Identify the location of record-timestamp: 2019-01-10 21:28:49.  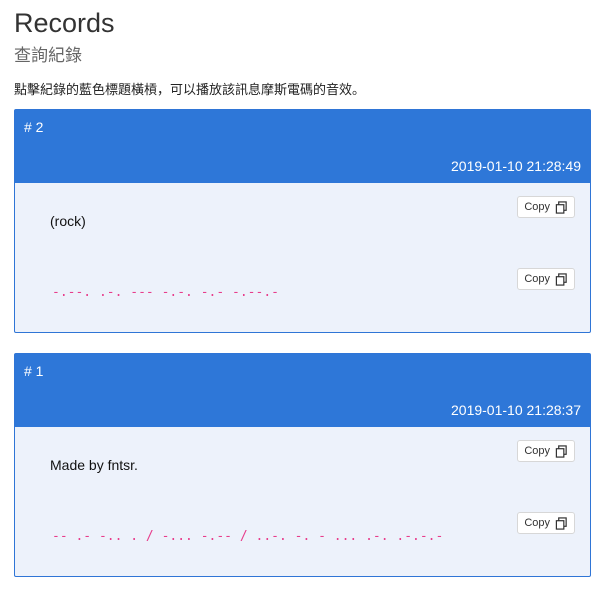
(516, 166).